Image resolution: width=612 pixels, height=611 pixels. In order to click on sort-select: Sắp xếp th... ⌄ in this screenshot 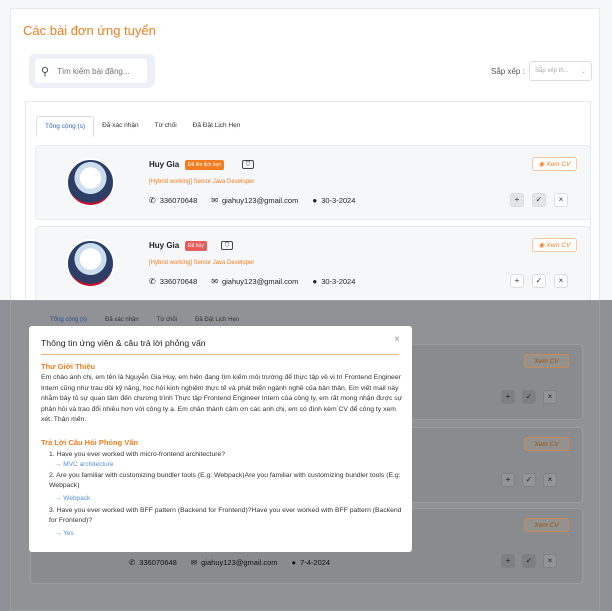, I will do `click(560, 71)`.